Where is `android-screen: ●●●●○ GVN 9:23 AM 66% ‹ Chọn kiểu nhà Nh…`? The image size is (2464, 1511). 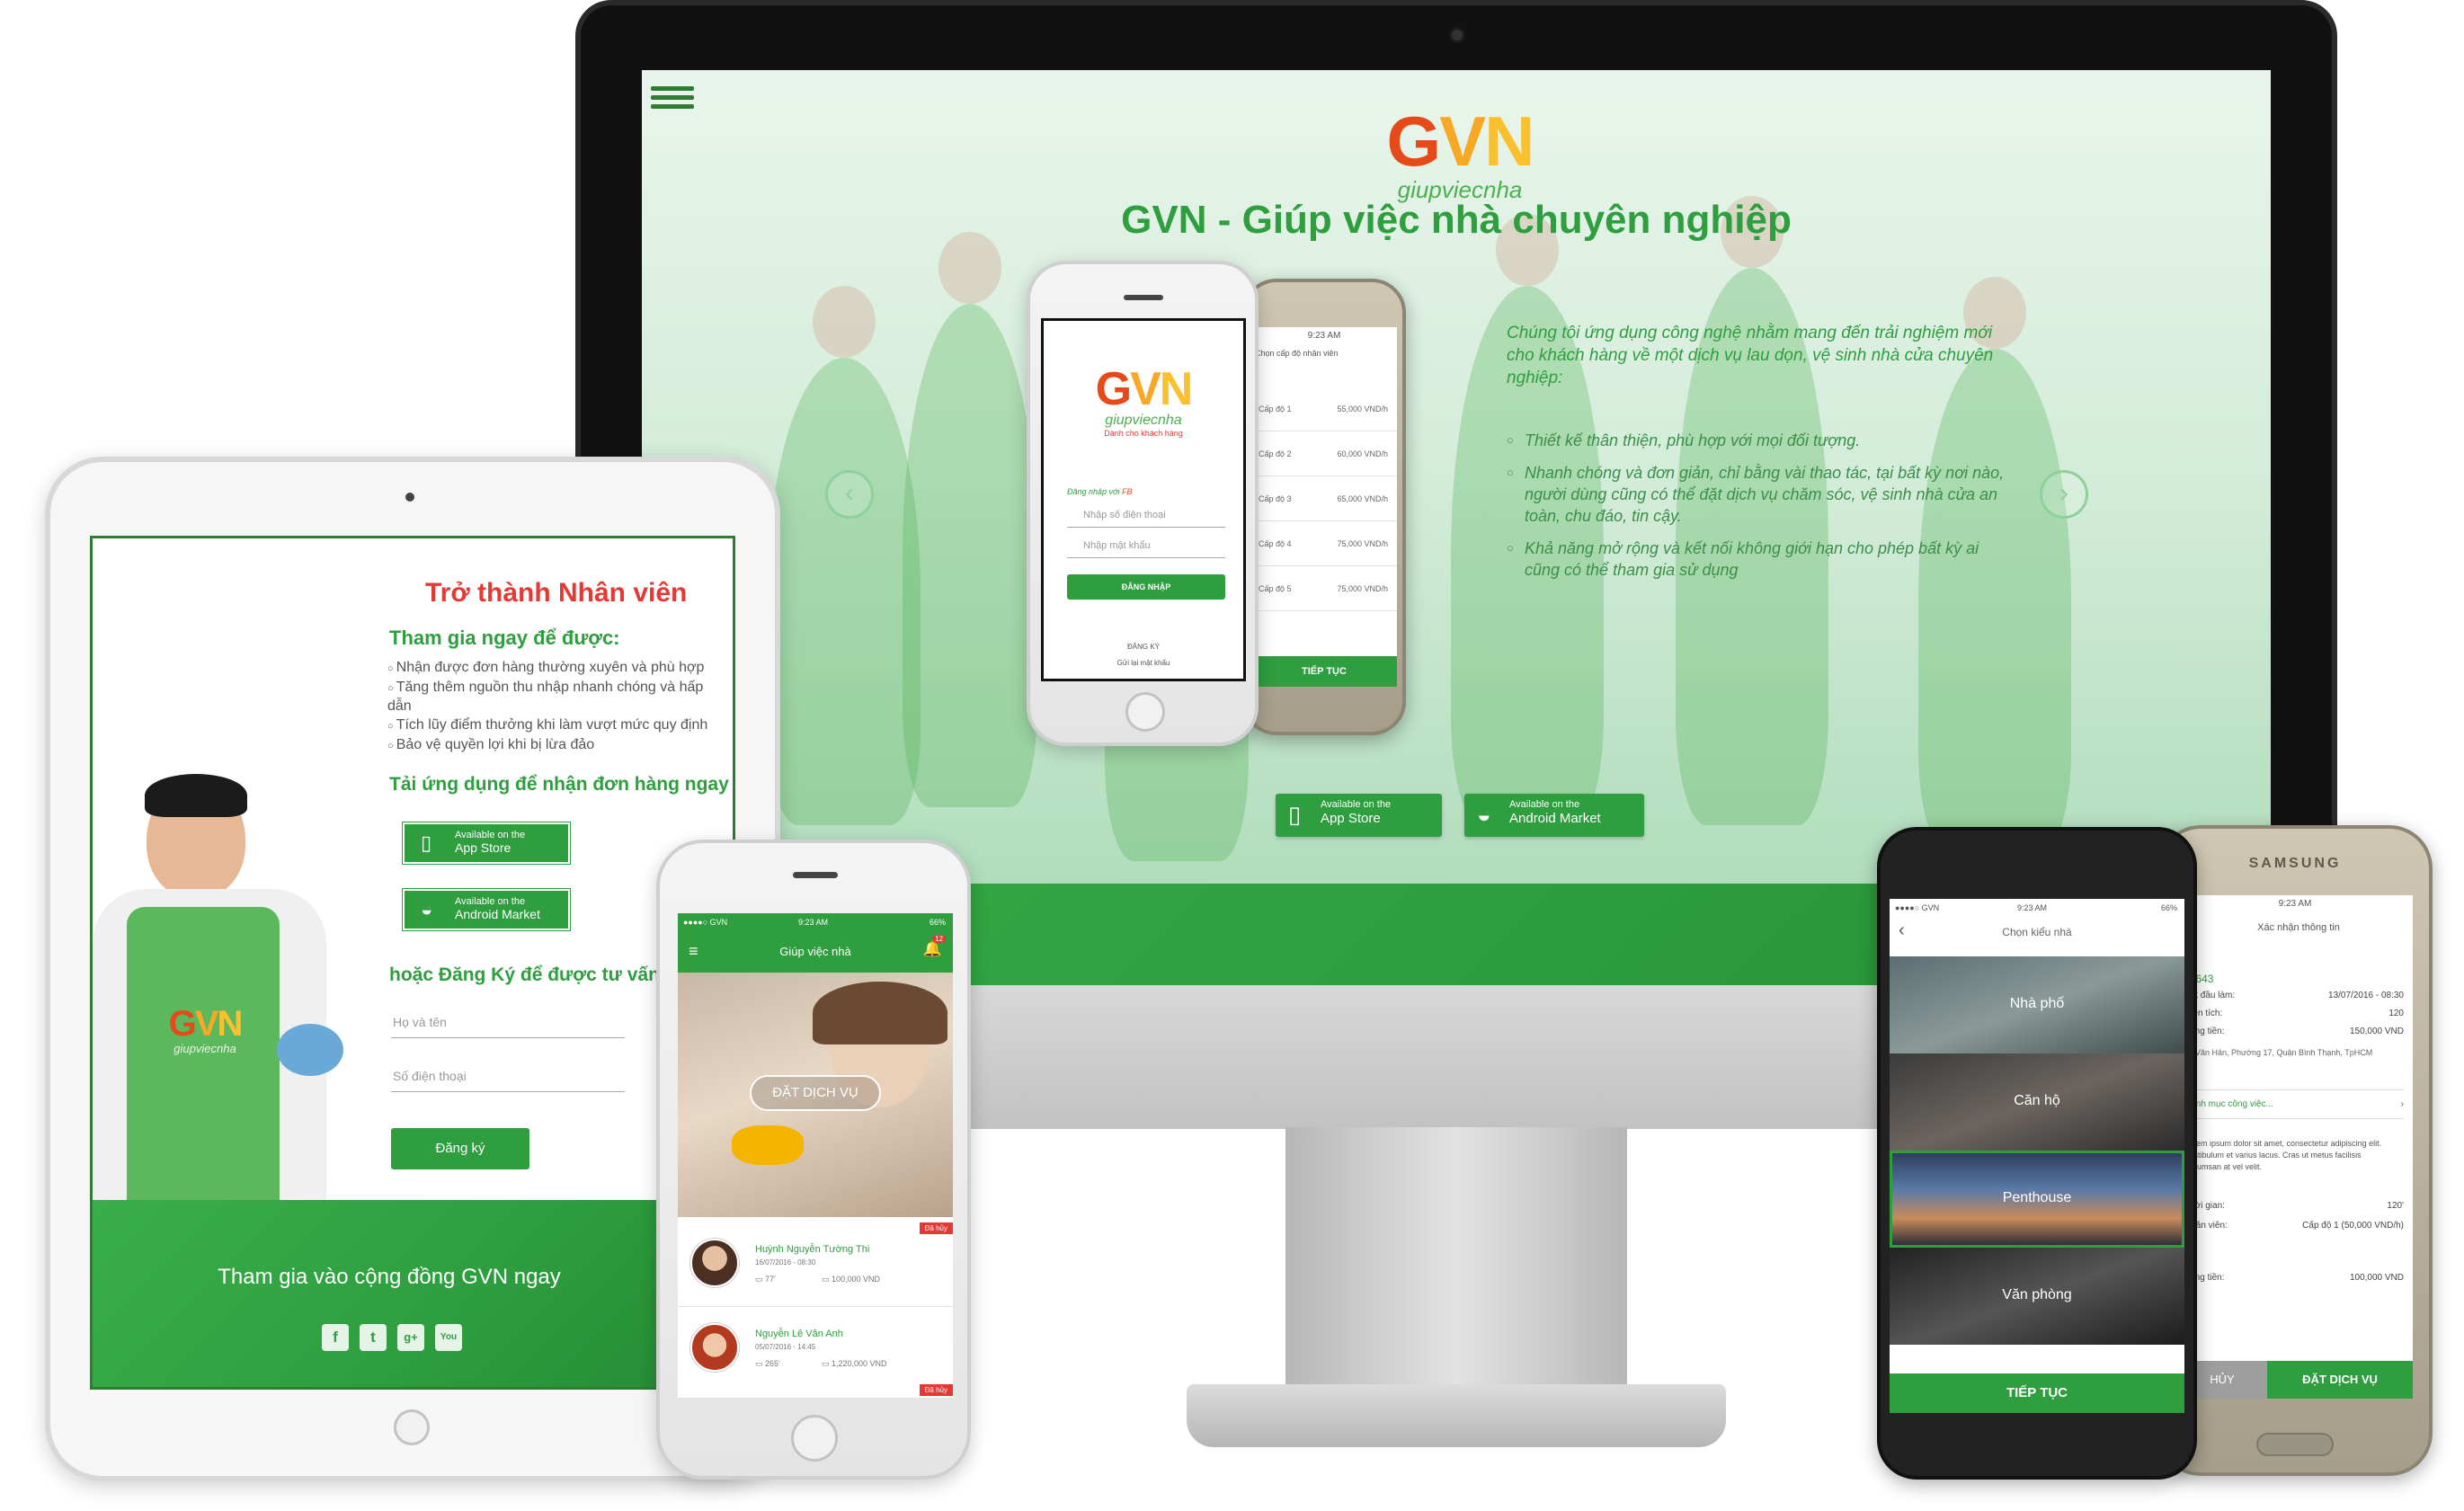 android-screen: ●●●●○ GVN 9:23 AM 66% ‹ Chọn kiểu nhà Nh… is located at coordinates (2037, 1156).